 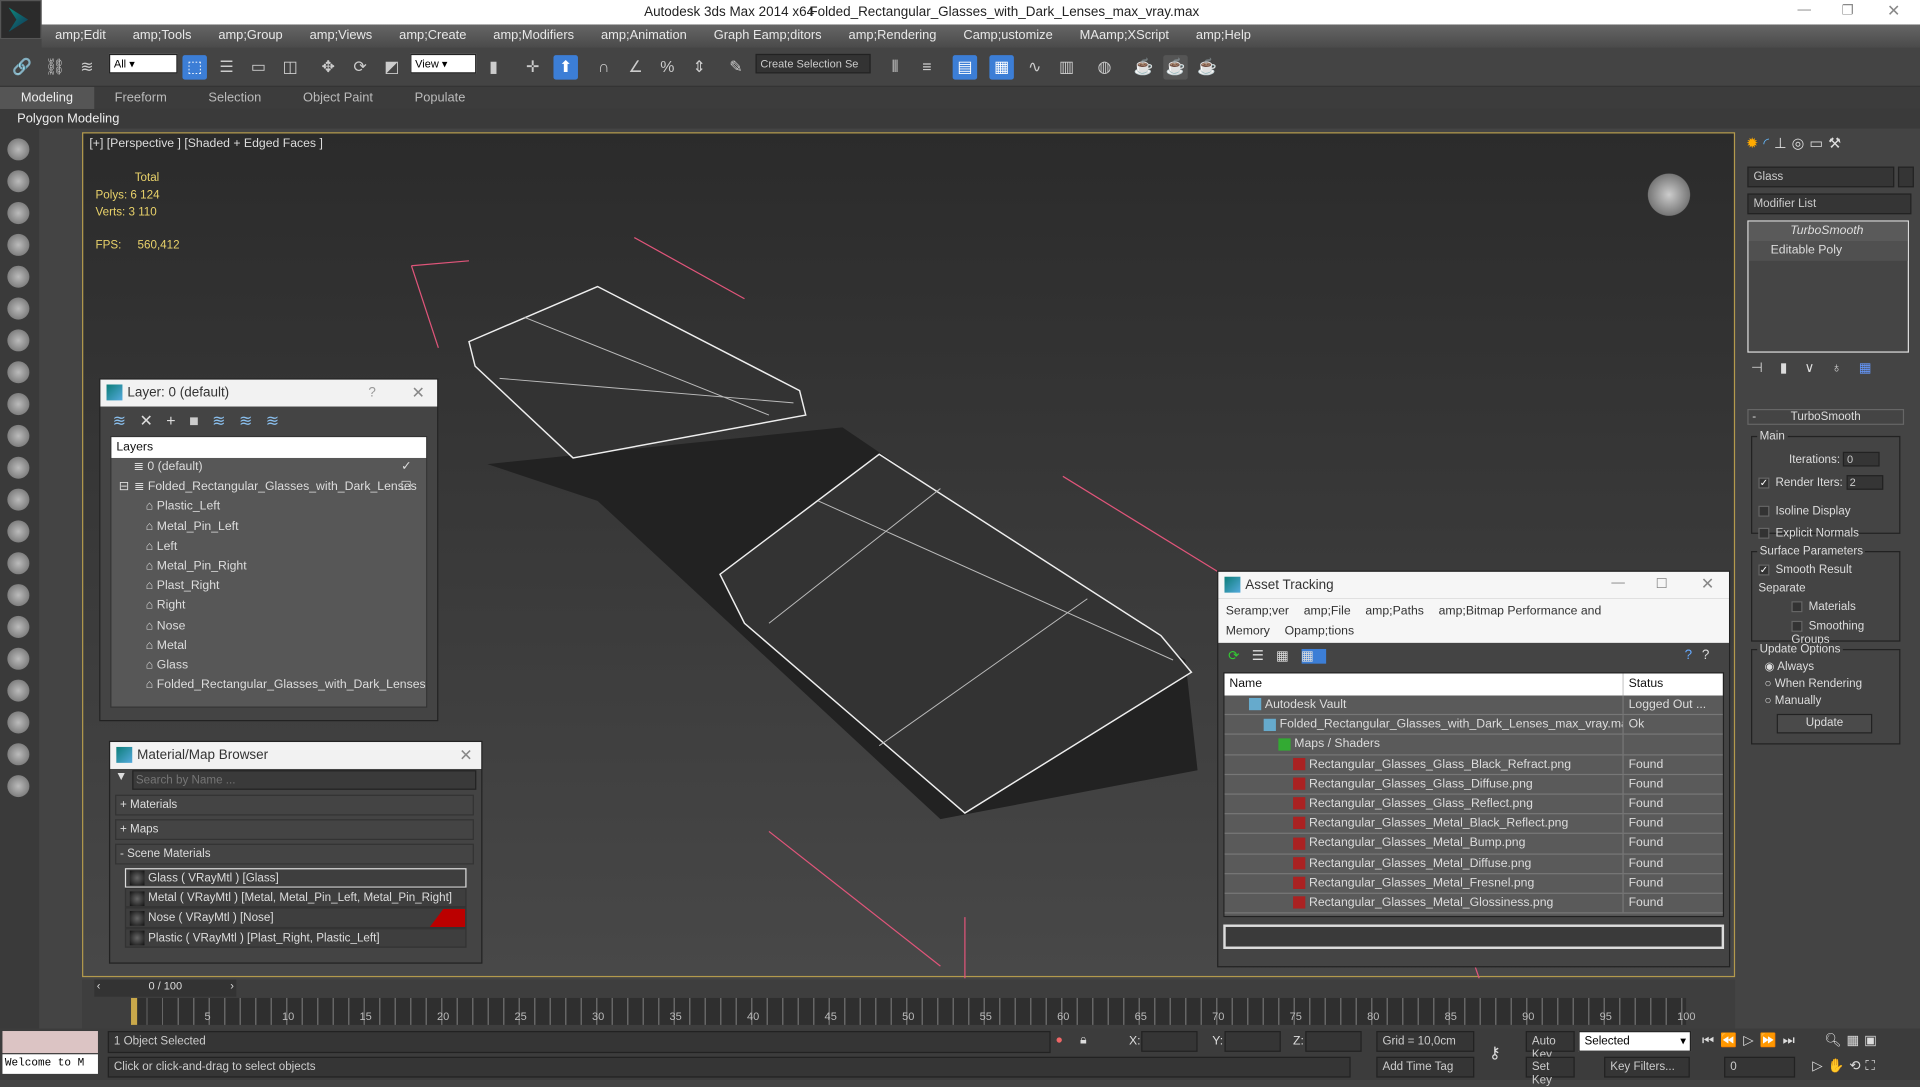 I want to click on go-to-start-icon: ⏮, so click(x=1711, y=1040).